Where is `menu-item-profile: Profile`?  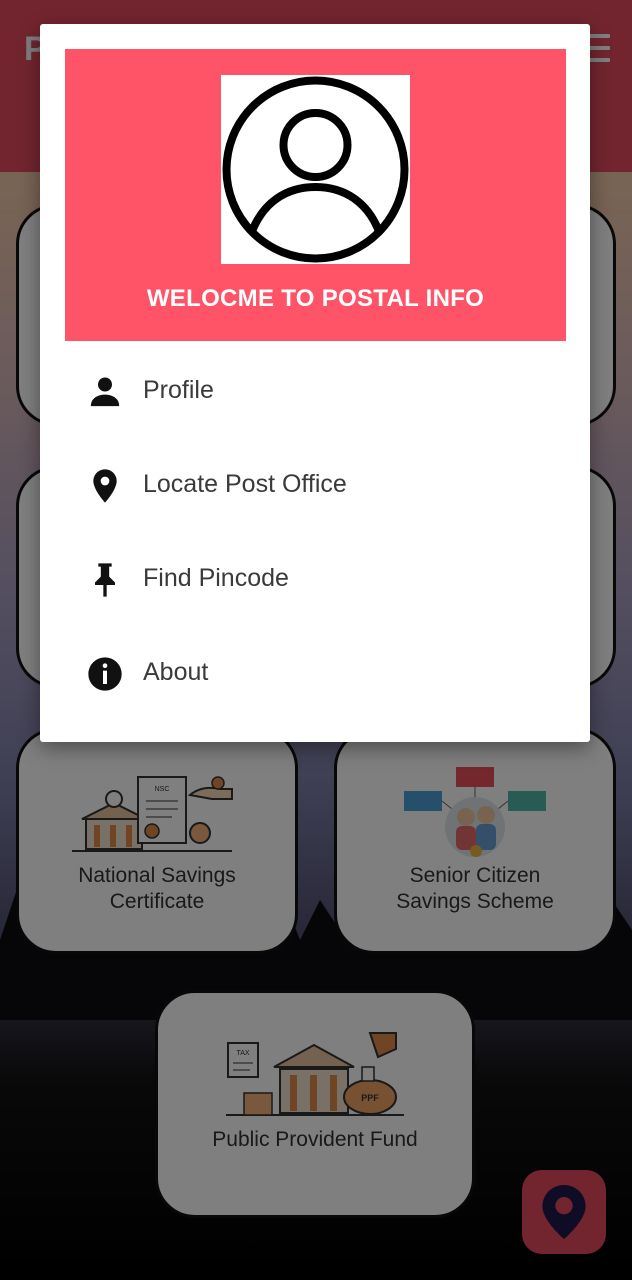
menu-item-profile: Profile is located at coordinates (315, 392).